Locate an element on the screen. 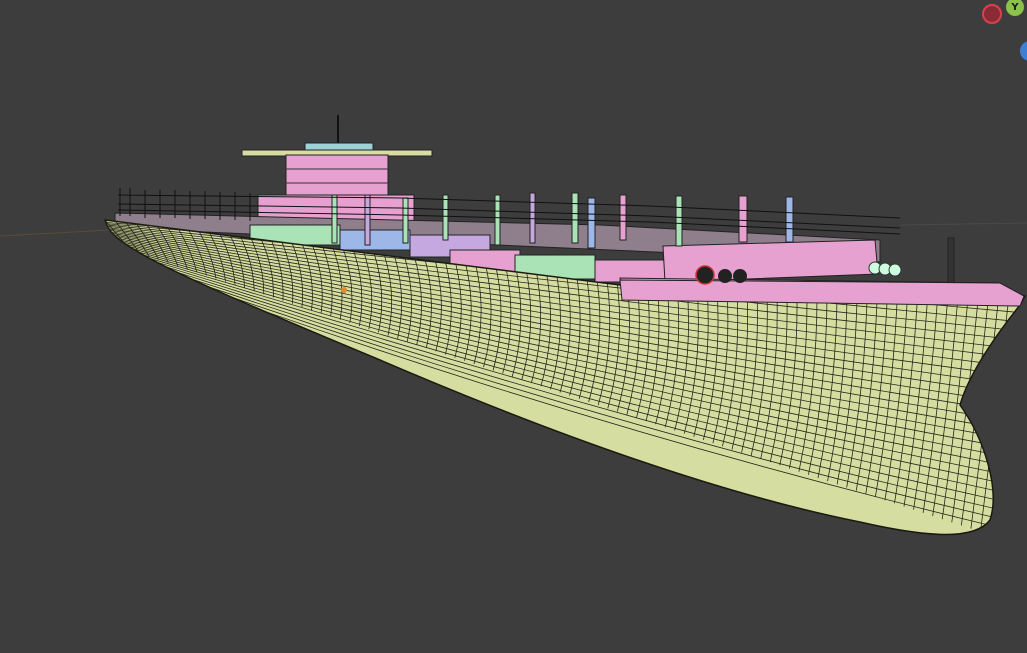 Image resolution: width=1027 pixels, height=653 pixels. gizmo-x-axis-icon is located at coordinates (992, 14).